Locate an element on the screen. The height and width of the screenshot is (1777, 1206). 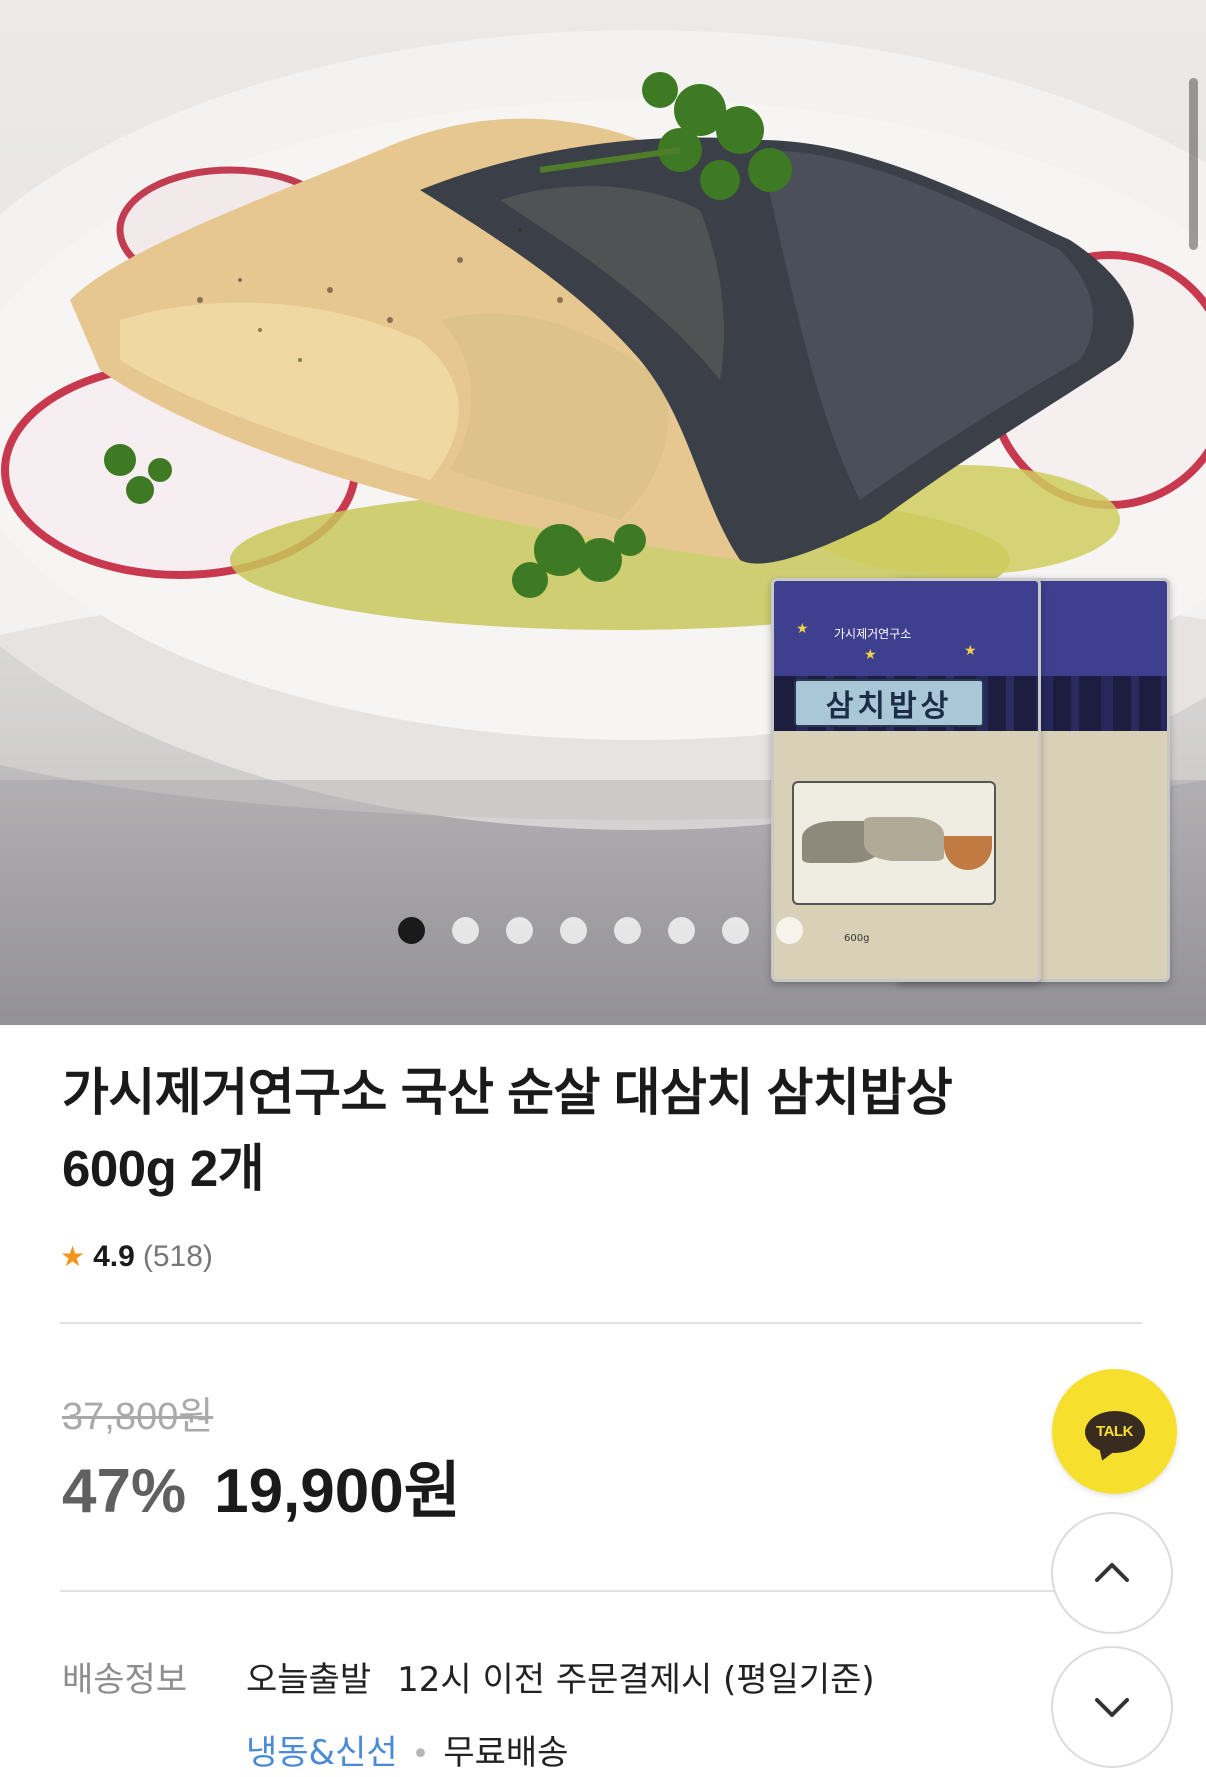
shipping-dispatch: 오늘출발 is located at coordinates (309, 1680).